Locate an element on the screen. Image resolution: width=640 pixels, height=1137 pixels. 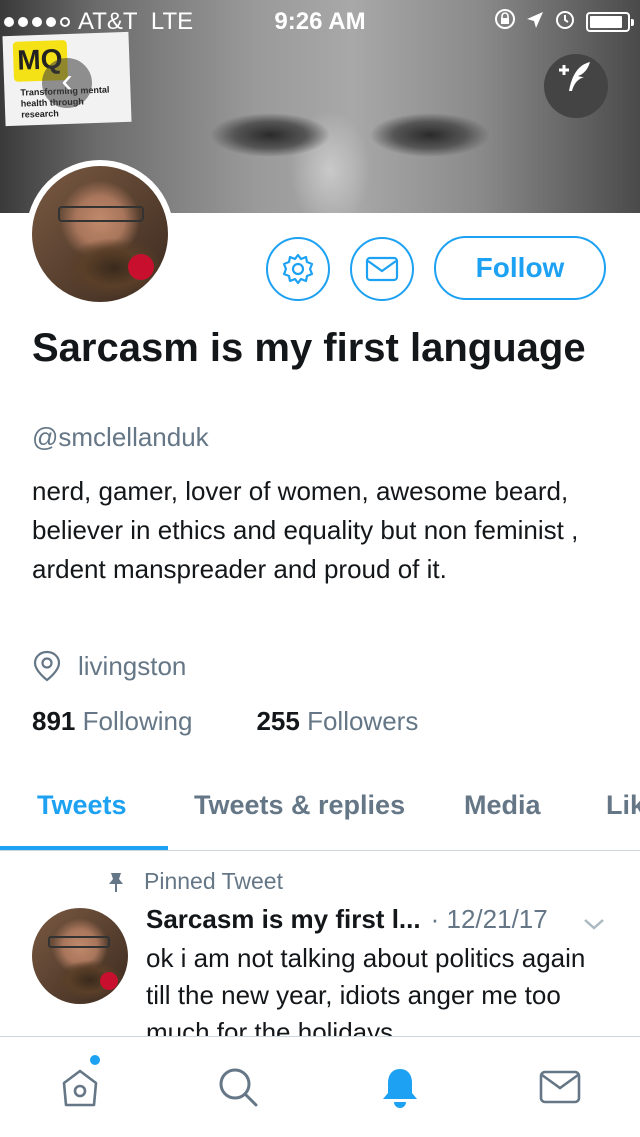
tweet-date: · 12/21/17 is located at coordinates (489, 919).